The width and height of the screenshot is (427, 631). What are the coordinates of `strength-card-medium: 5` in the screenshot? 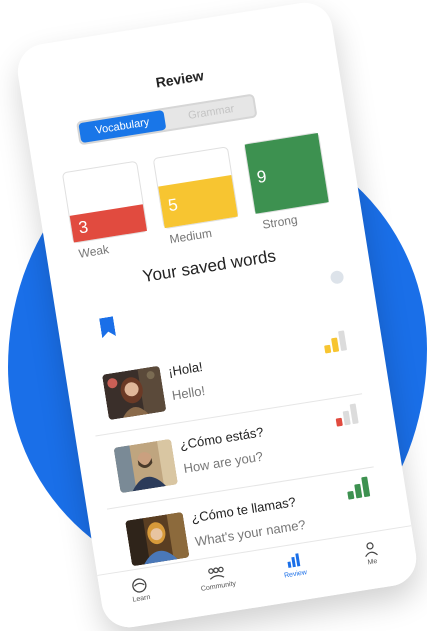 It's located at (195, 188).